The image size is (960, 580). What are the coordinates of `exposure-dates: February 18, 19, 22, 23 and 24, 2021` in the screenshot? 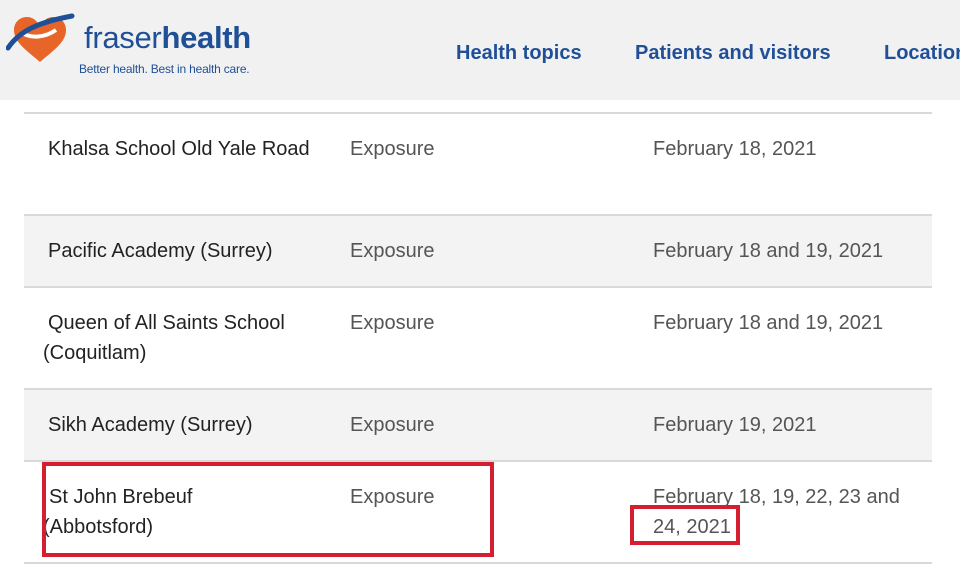 It's located at (776, 512).